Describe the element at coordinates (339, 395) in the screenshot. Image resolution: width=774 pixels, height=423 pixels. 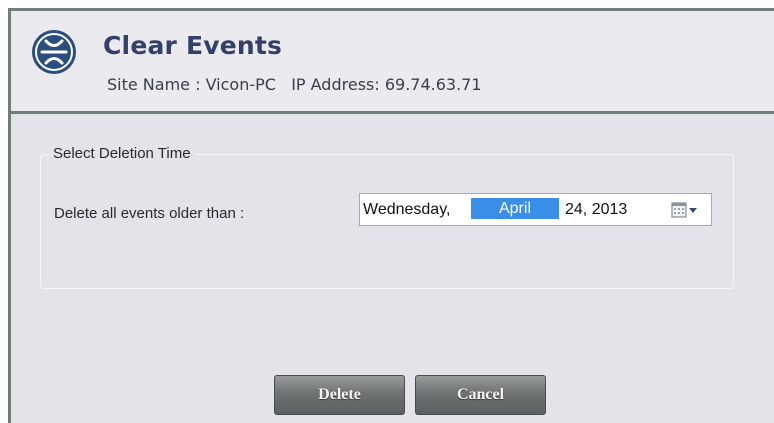
I see `delete-button: Delete` at that location.